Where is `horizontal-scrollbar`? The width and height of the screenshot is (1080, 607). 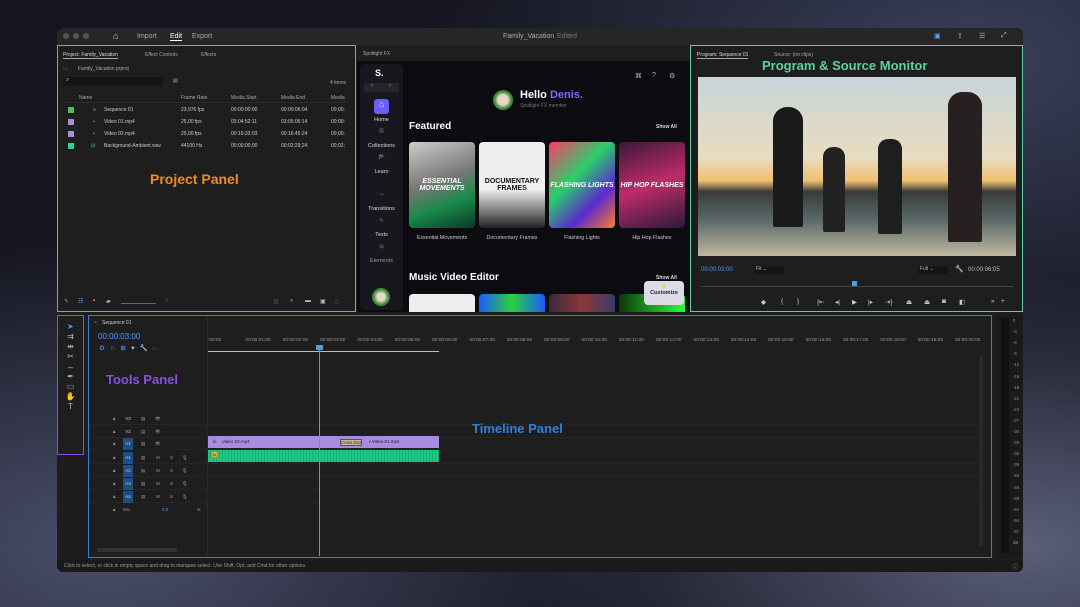
horizontal-scrollbar is located at coordinates (137, 550).